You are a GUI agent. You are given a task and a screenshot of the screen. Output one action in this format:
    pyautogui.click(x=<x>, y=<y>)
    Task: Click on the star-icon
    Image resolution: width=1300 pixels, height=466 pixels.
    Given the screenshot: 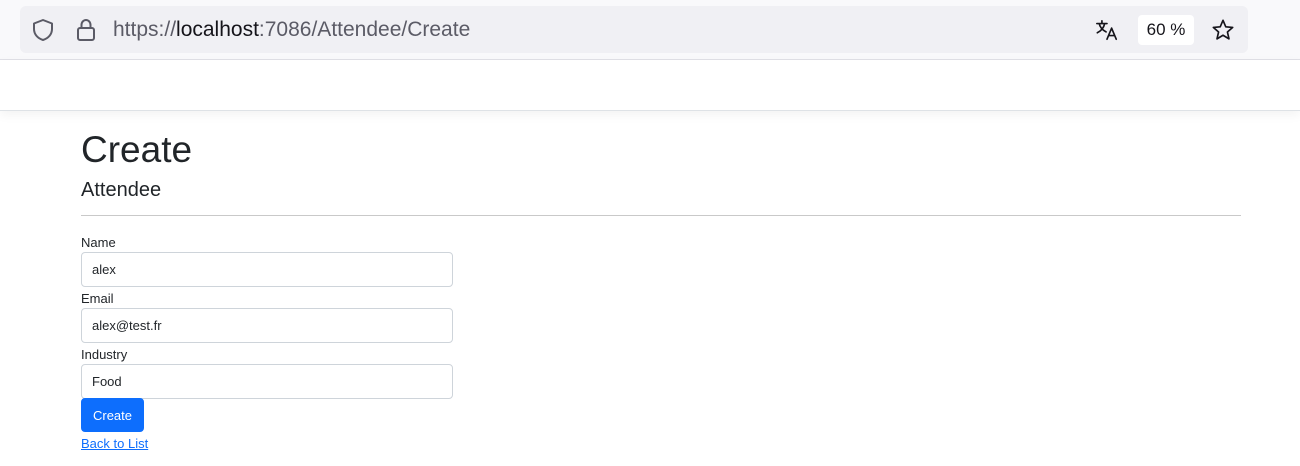 What is the action you would take?
    pyautogui.click(x=1223, y=30)
    